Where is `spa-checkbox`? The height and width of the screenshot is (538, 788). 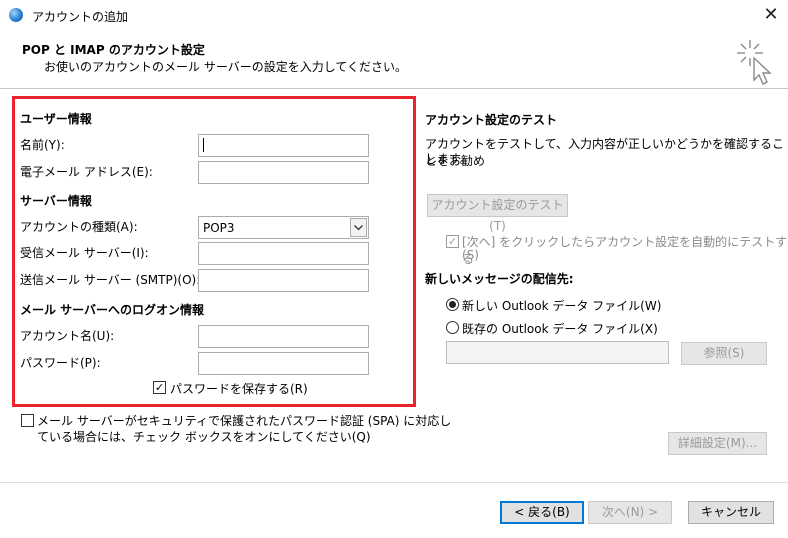
spa-checkbox is located at coordinates (27, 420).